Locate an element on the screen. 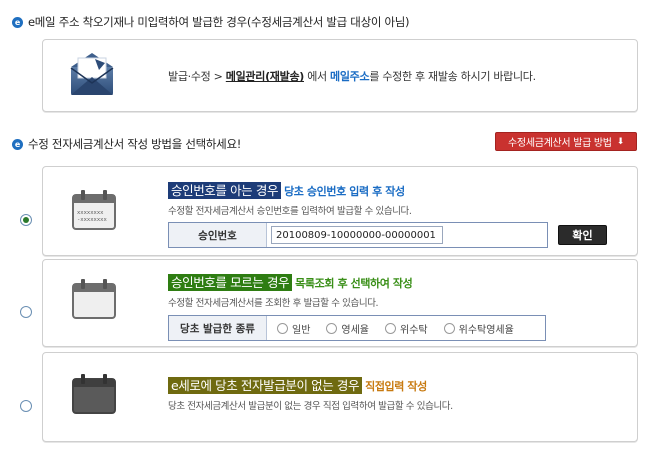  section-title-method: e 수정 전자세금계산서 작성 방법을 선택하세요! is located at coordinates (126, 144).